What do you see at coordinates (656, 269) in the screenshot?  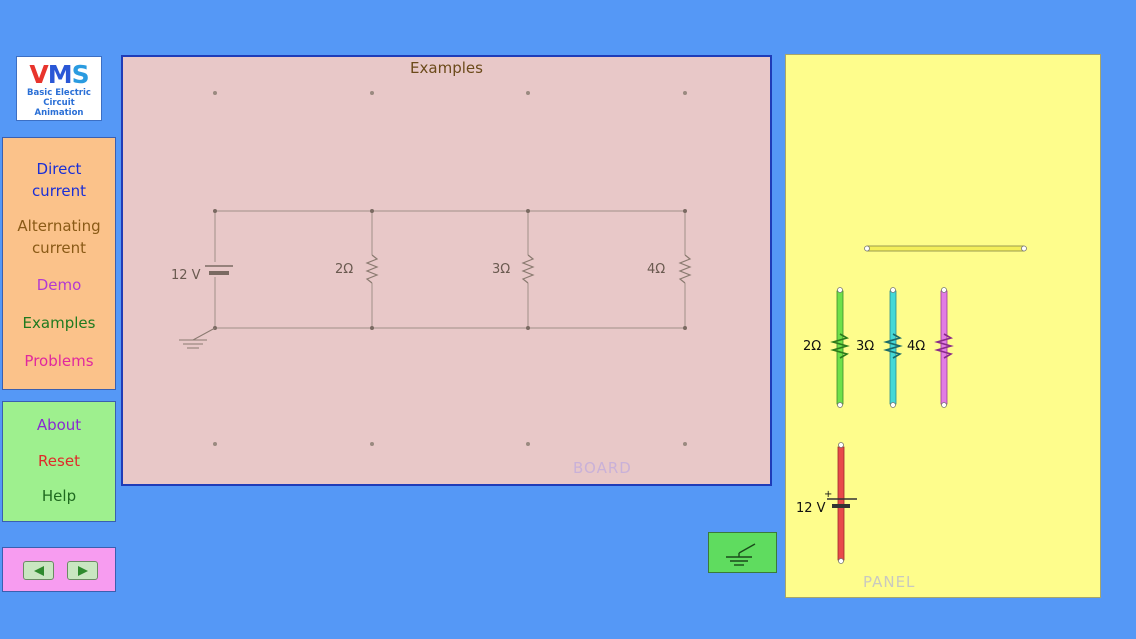 I see `board-resistor-4-label: 4Ω` at bounding box center [656, 269].